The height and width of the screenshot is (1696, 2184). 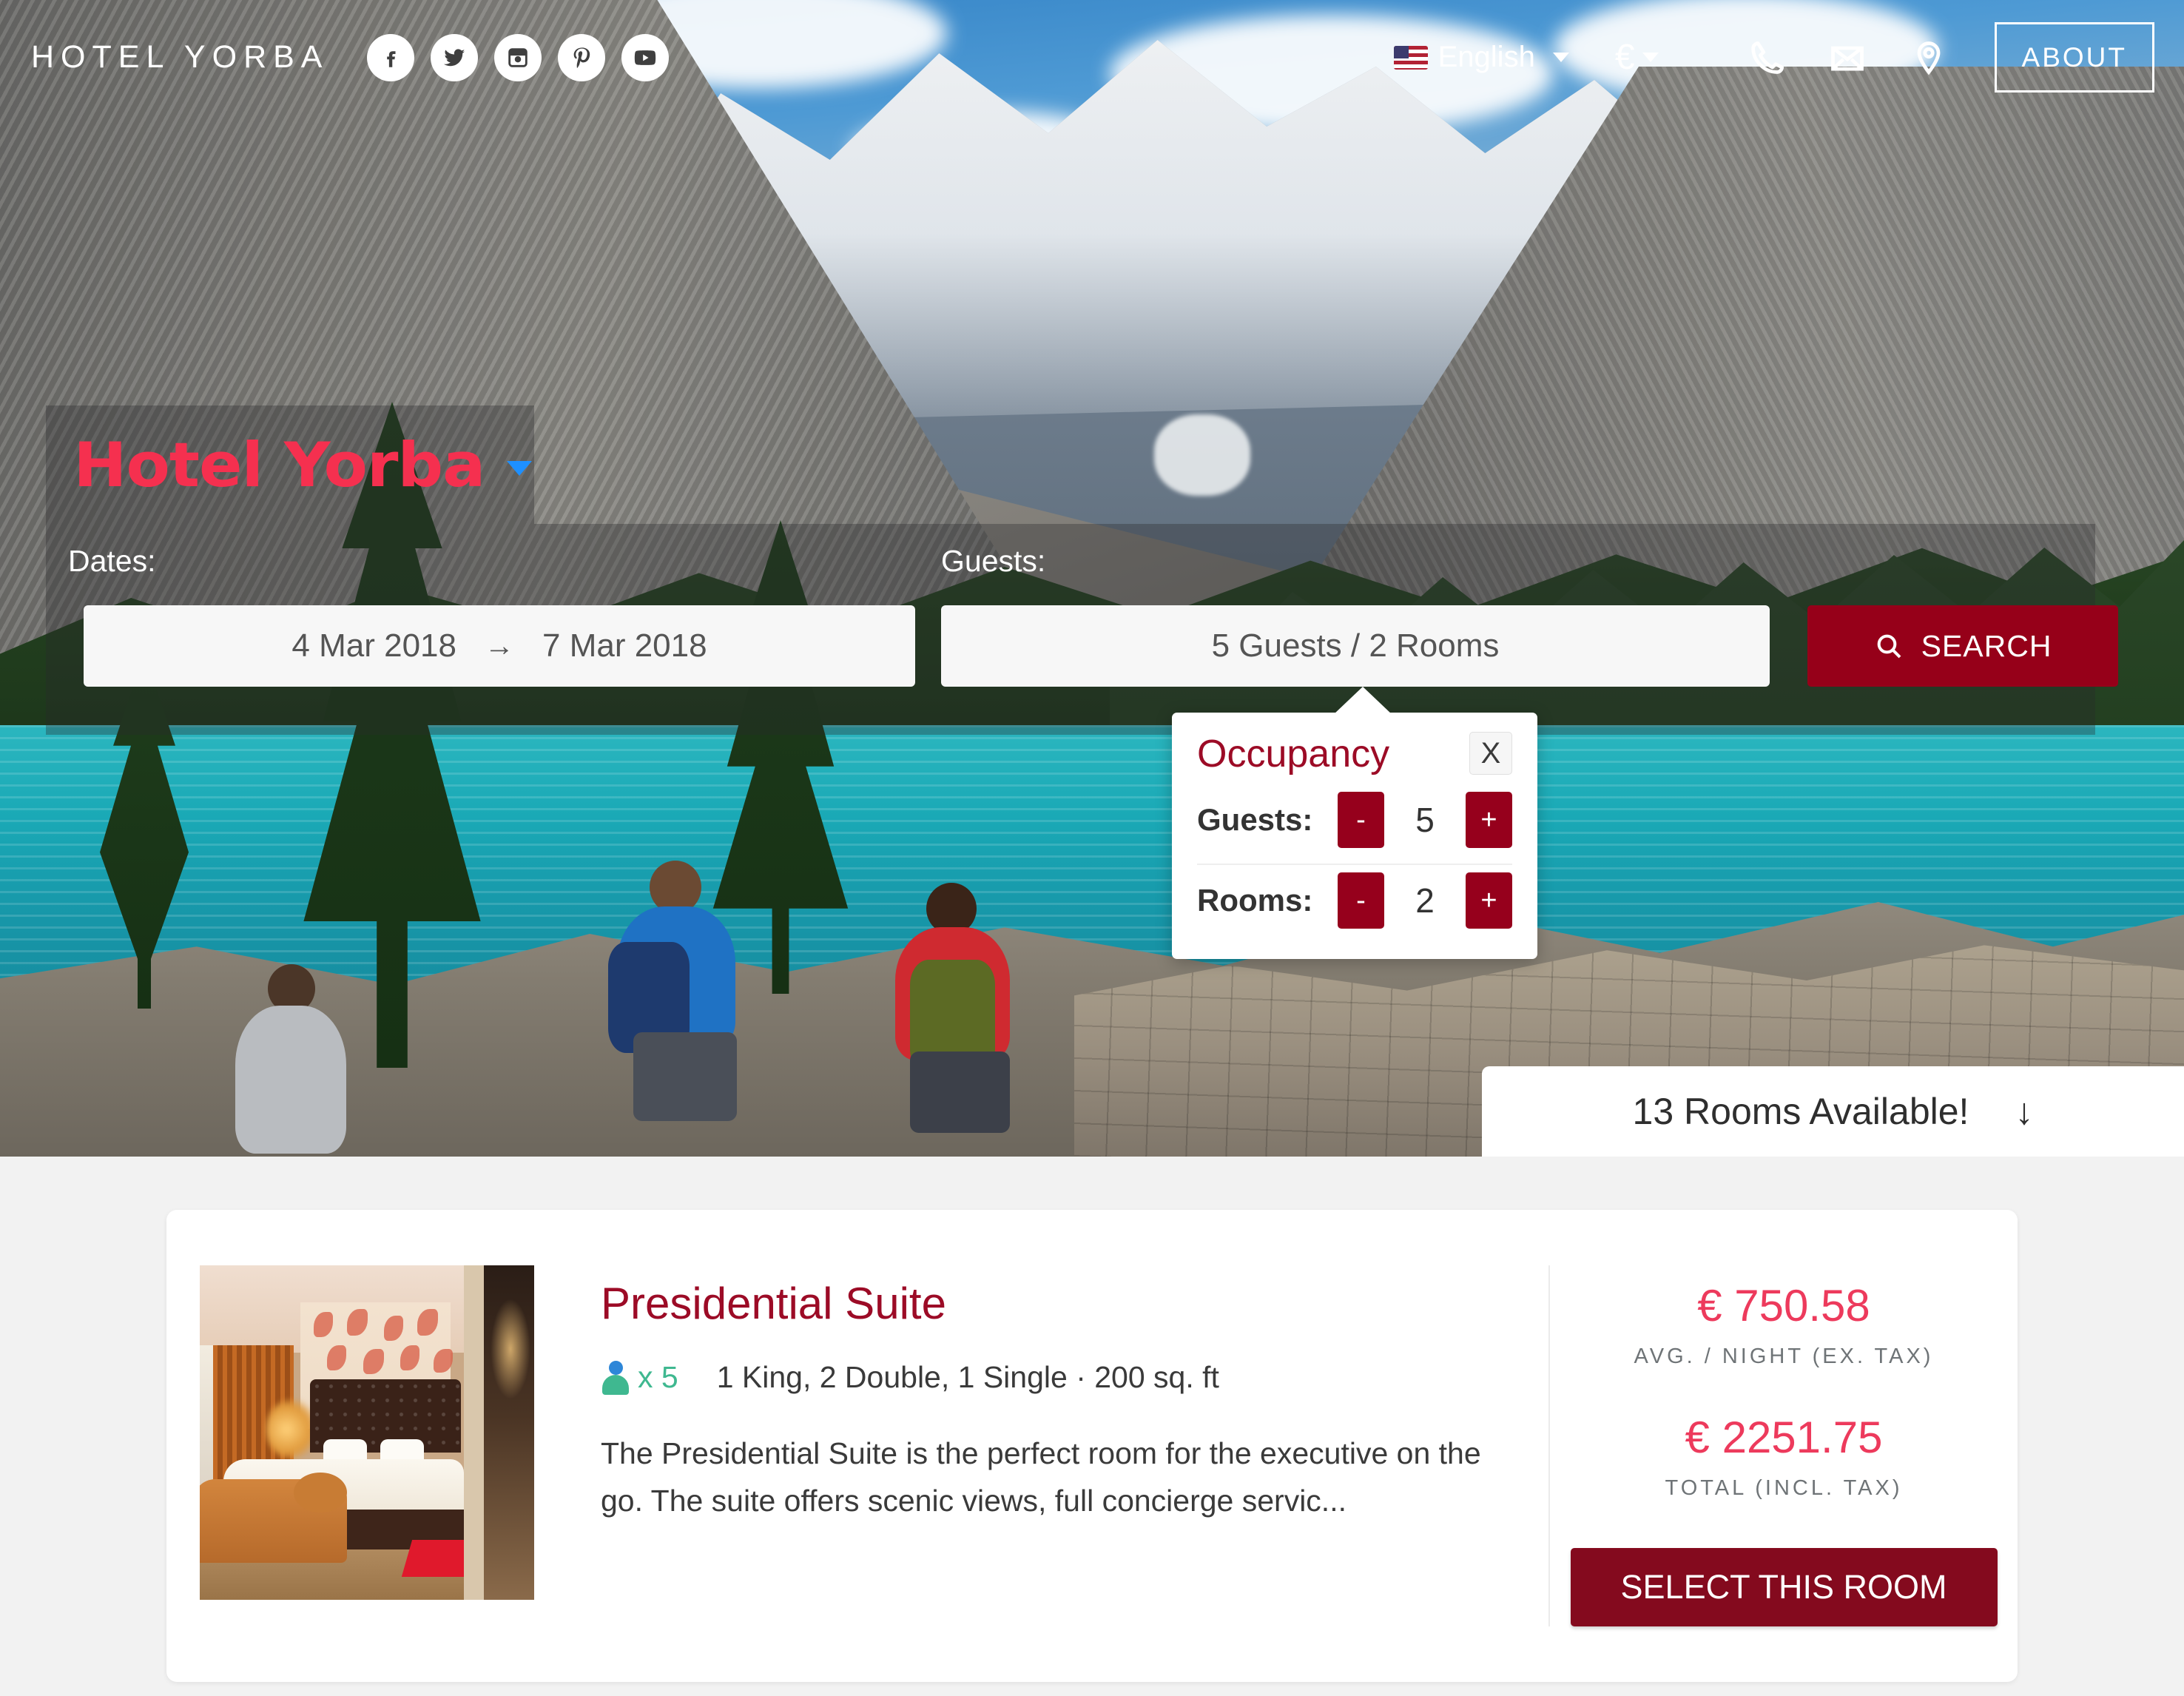 What do you see at coordinates (1637, 57) in the screenshot?
I see `currency-selector: €` at bounding box center [1637, 57].